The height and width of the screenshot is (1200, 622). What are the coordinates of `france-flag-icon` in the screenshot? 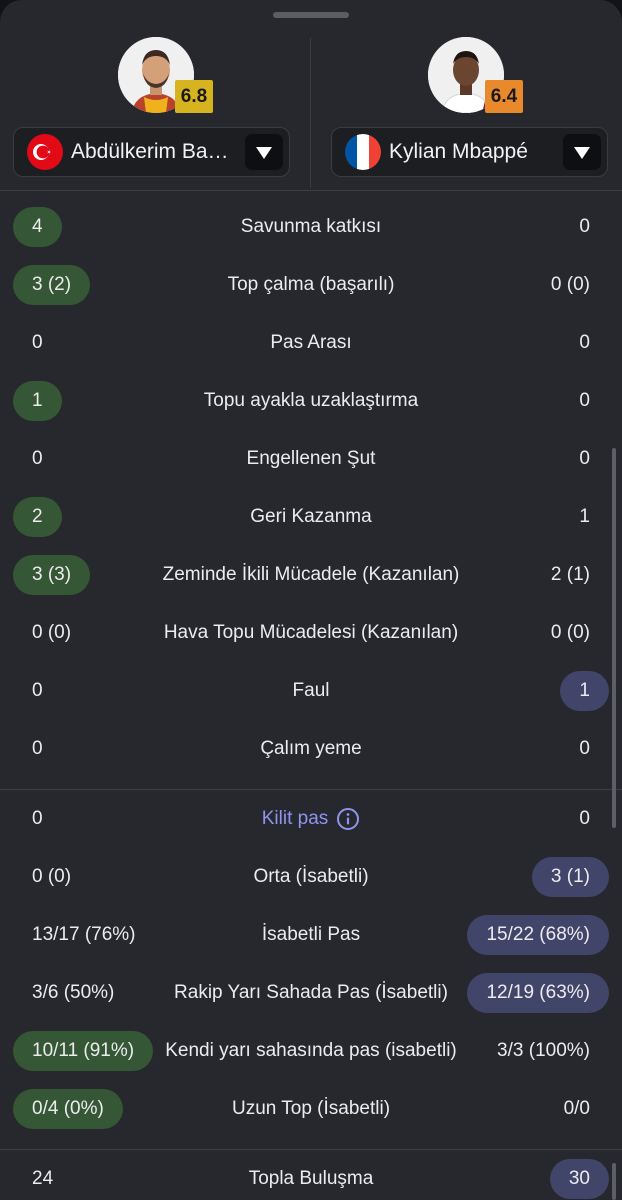 It's located at (363, 152).